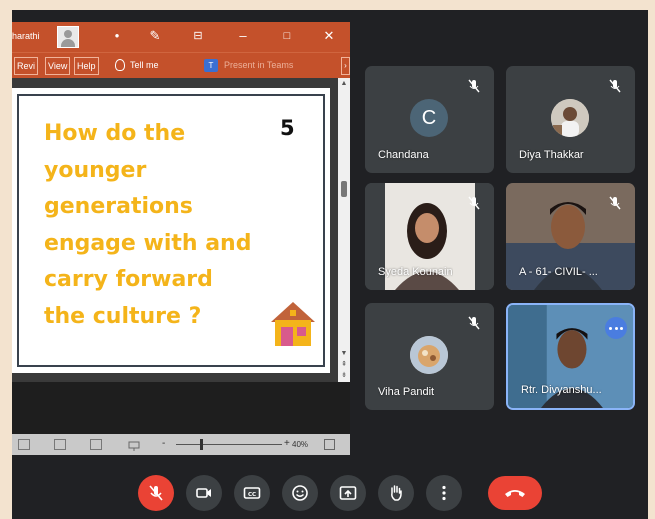 This screenshot has height=519, width=655. I want to click on close-icon: ✕, so click(329, 36).